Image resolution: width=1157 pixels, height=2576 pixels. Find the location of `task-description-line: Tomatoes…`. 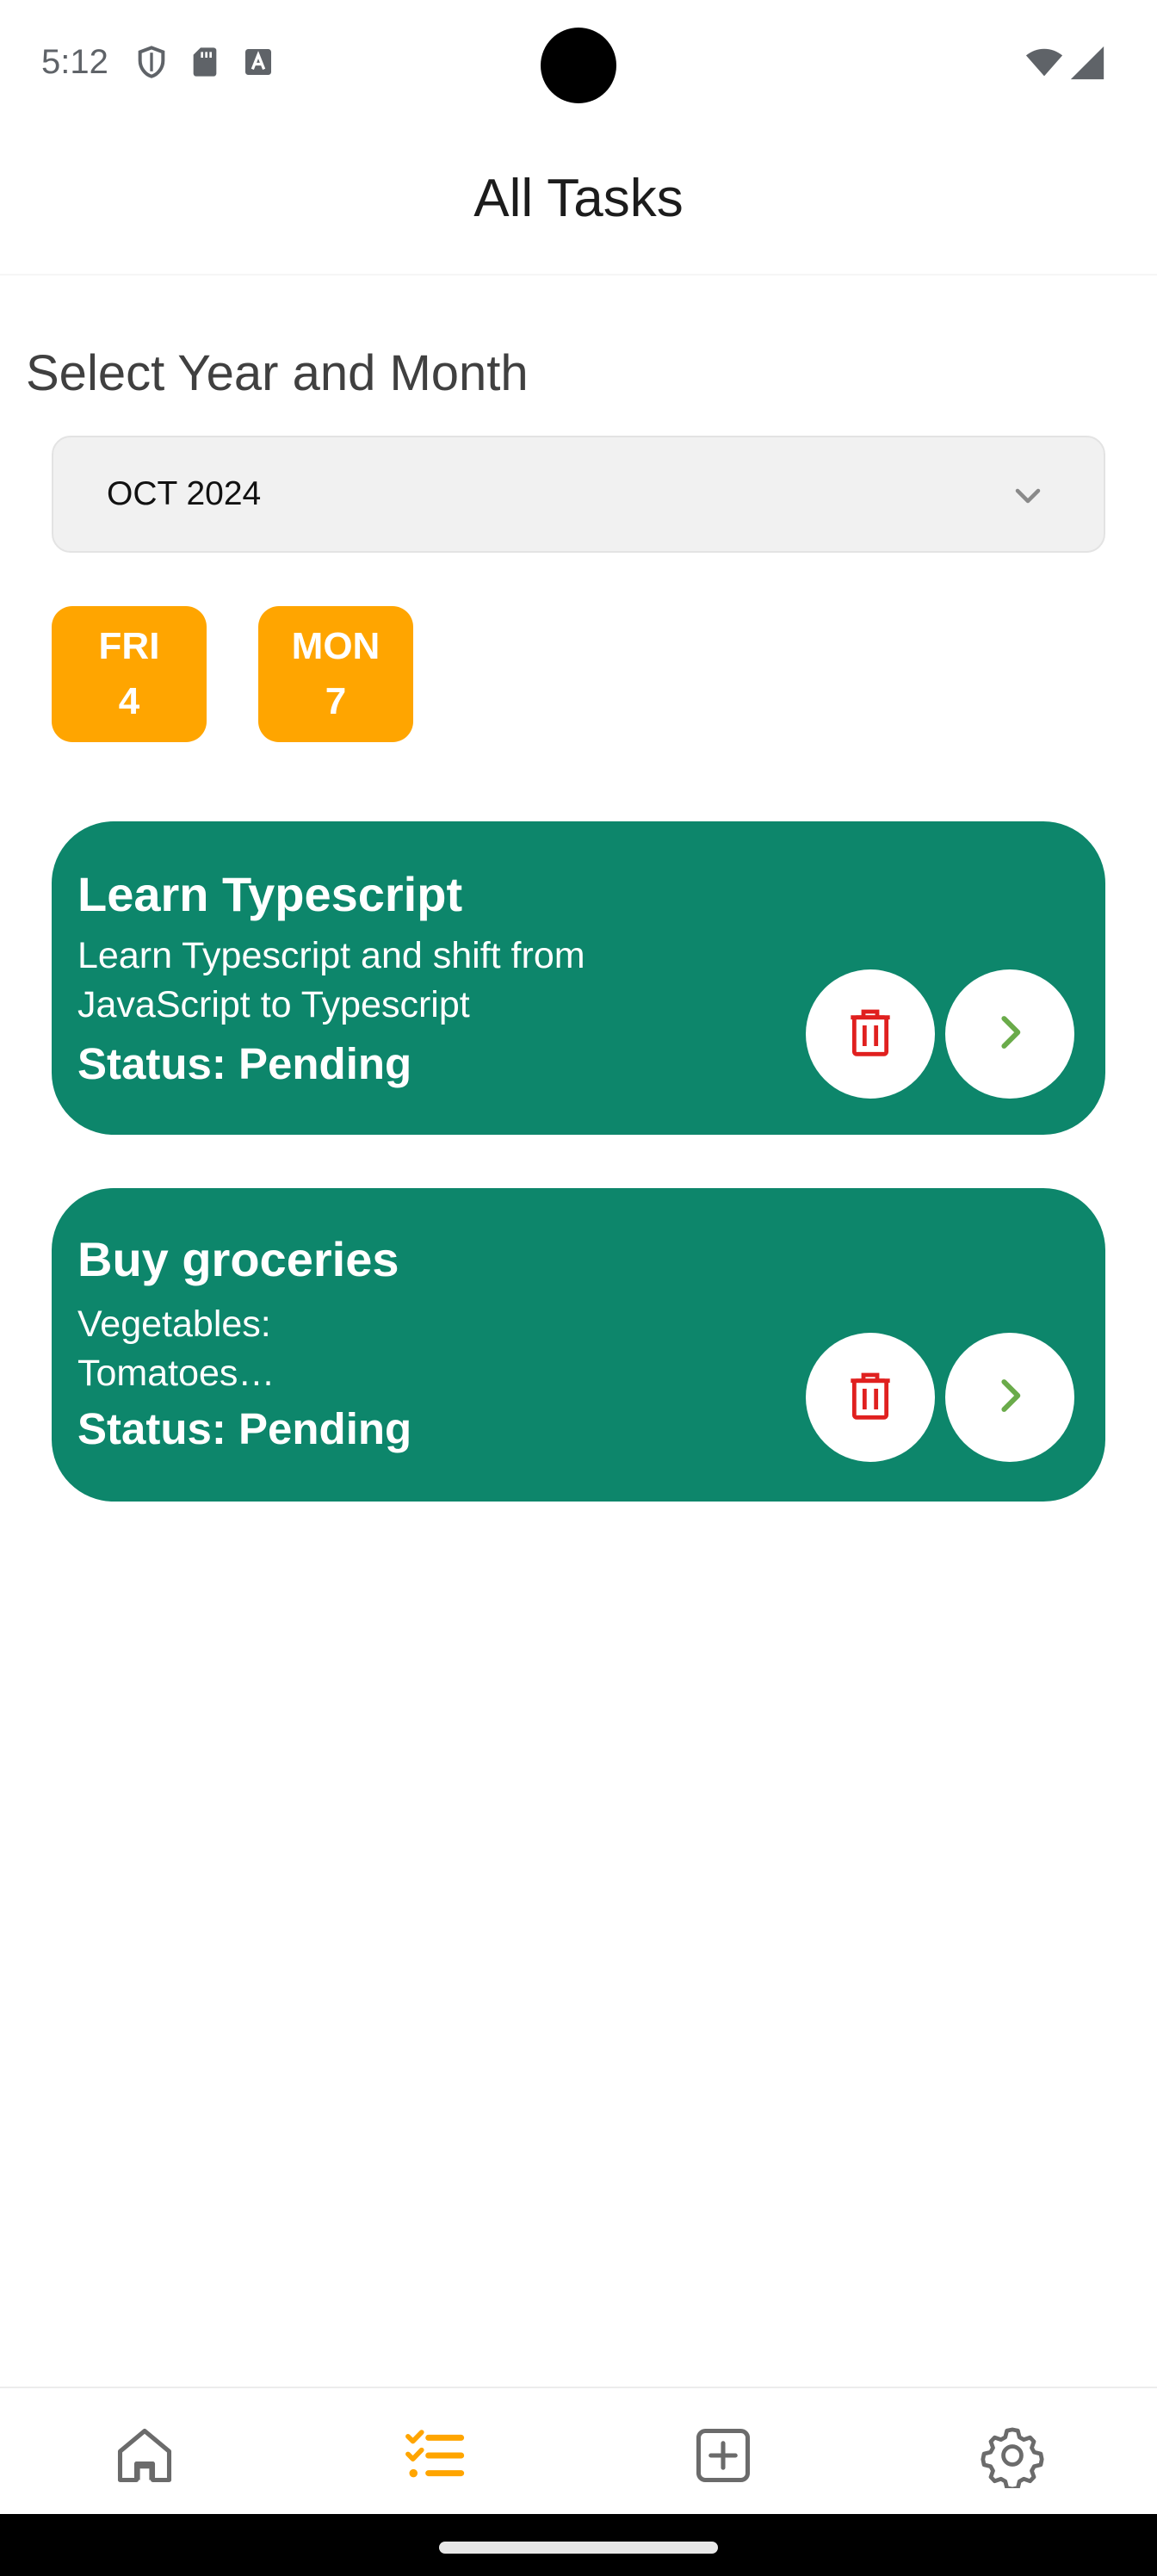

task-description-line: Tomatoes… is located at coordinates (176, 1373).